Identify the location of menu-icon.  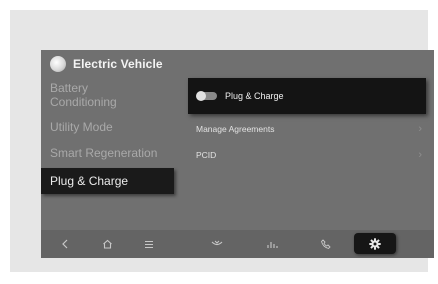
(149, 244).